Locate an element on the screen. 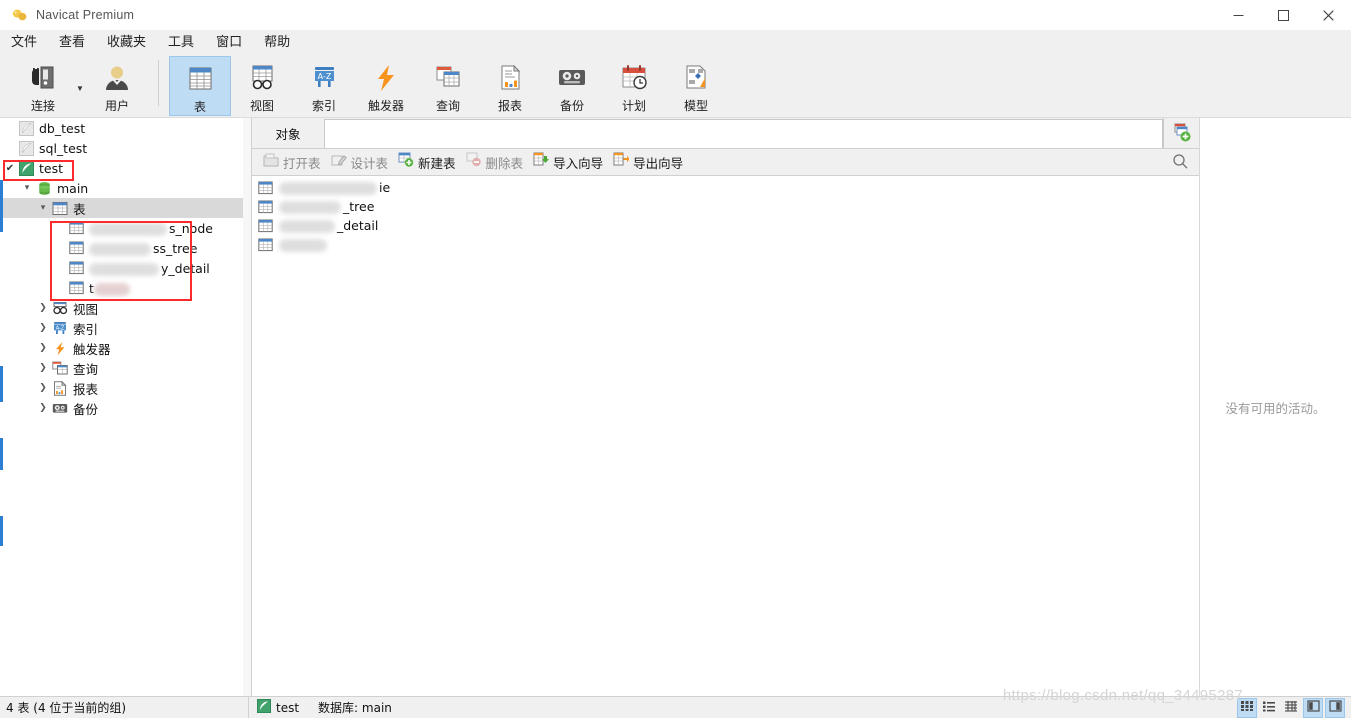  ribbon-connection-button: 连接 is located at coordinates (43, 86).